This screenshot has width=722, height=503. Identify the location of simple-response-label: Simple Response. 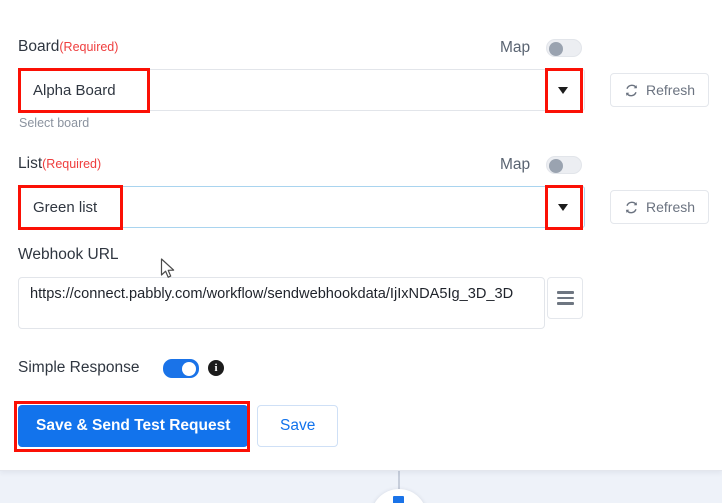
(79, 367).